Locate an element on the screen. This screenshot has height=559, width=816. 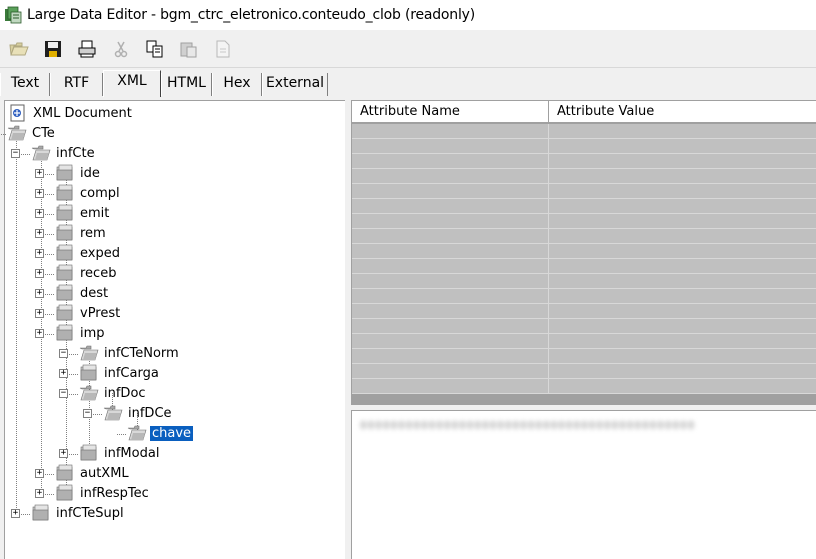
expand-toggle-imp: + is located at coordinates (39, 333).